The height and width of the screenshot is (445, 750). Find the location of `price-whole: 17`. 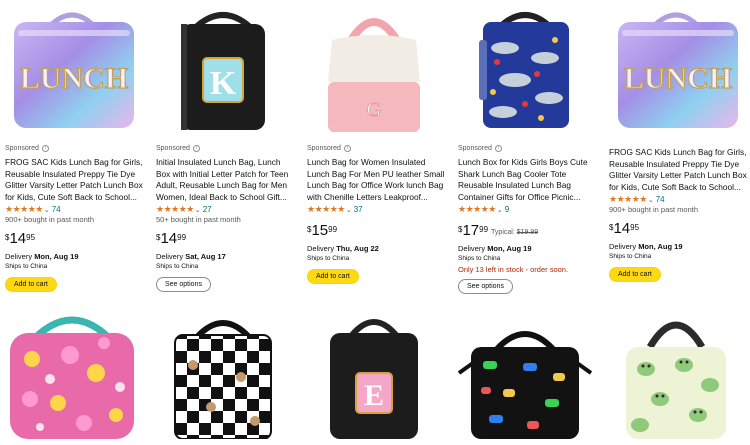

price-whole: 17 is located at coordinates (471, 230).